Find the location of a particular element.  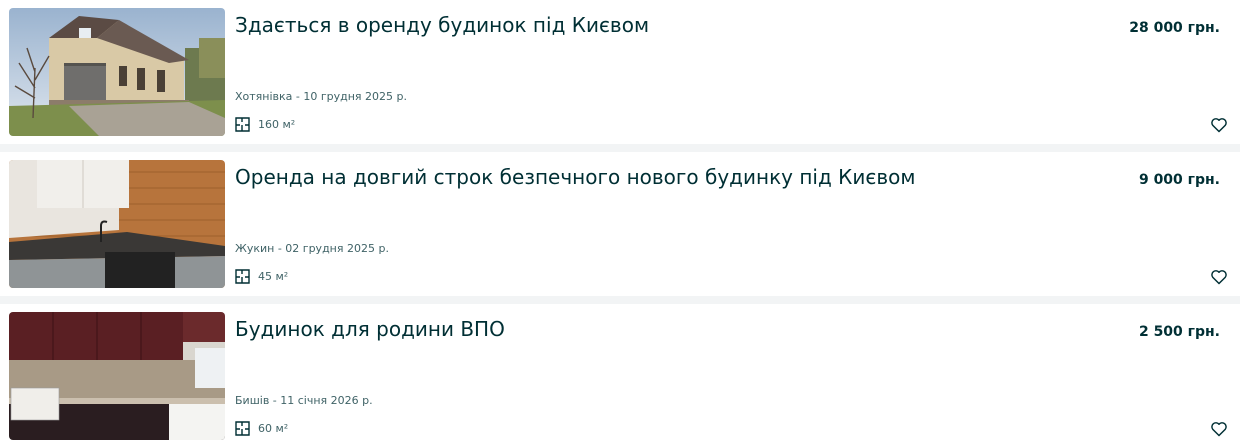

listing-area: 45 м² is located at coordinates (261, 276).